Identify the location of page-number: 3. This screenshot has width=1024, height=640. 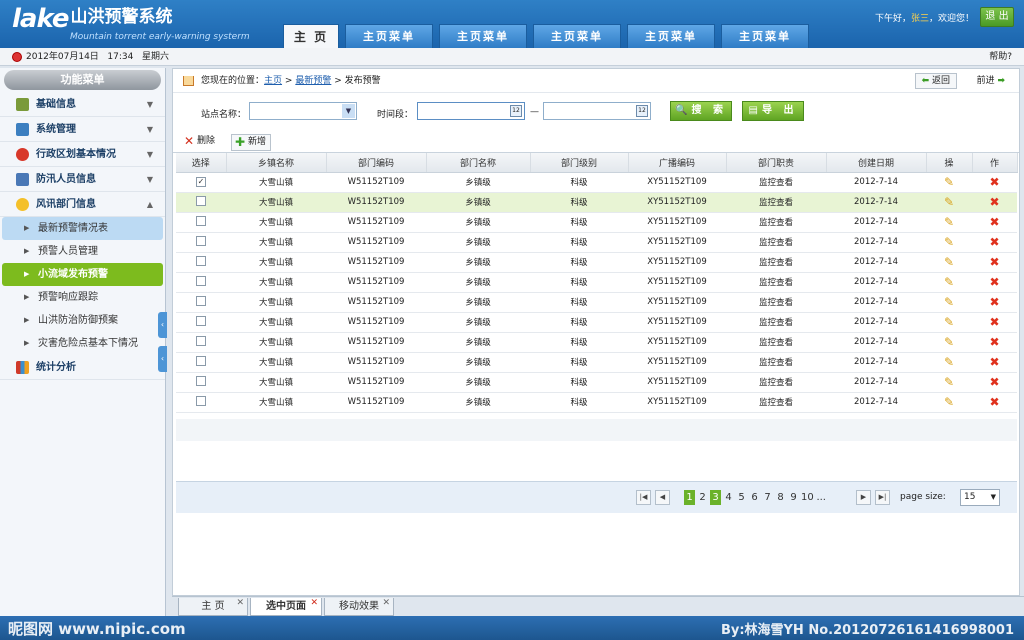
(715, 497).